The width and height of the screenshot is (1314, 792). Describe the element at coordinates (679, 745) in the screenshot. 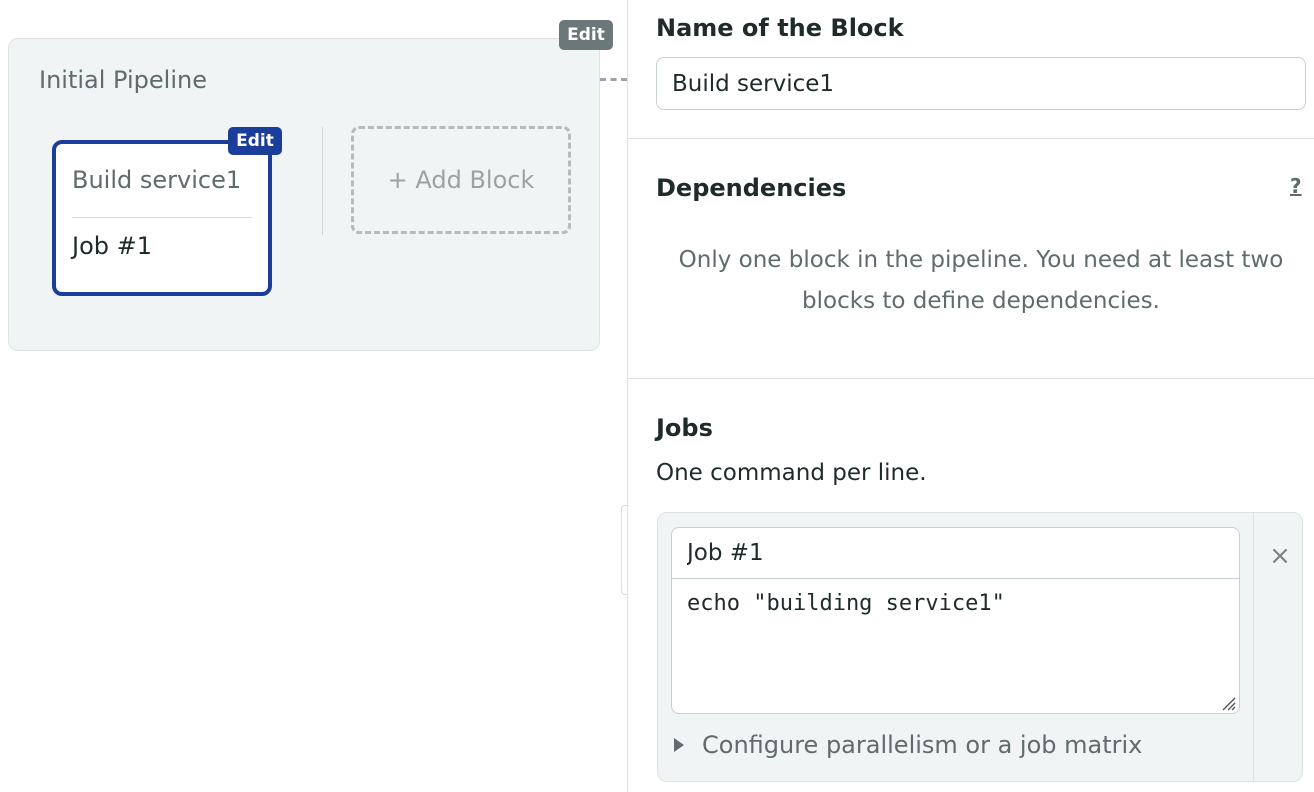

I see `disclosure-triangle-icon` at that location.